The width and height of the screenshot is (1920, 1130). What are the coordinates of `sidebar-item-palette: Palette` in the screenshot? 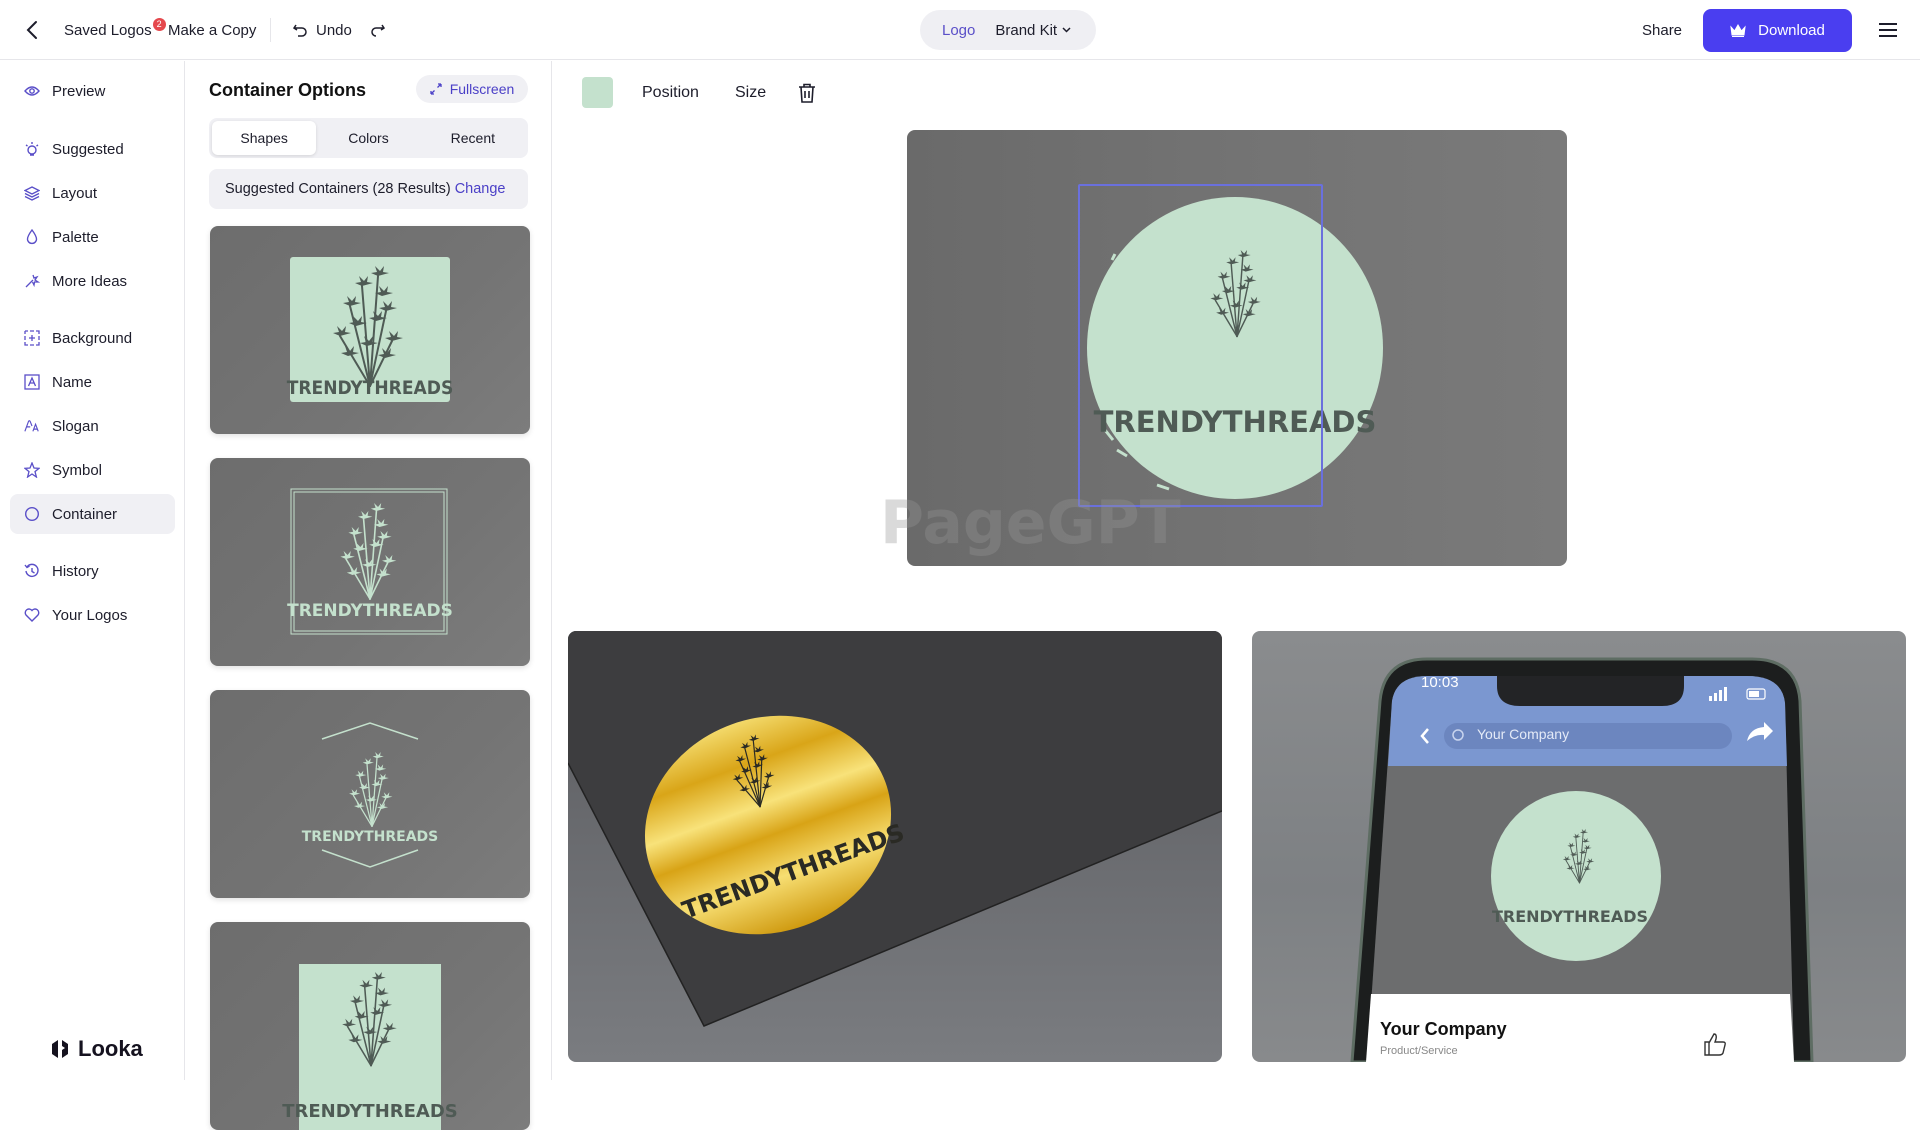 It's located at (92, 237).